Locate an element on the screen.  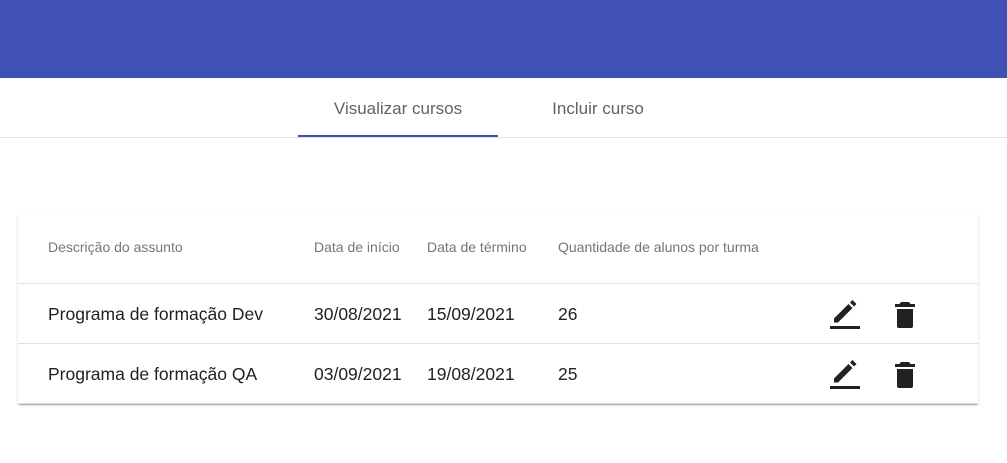
header-data-inicio: Data de início is located at coordinates (357, 247).